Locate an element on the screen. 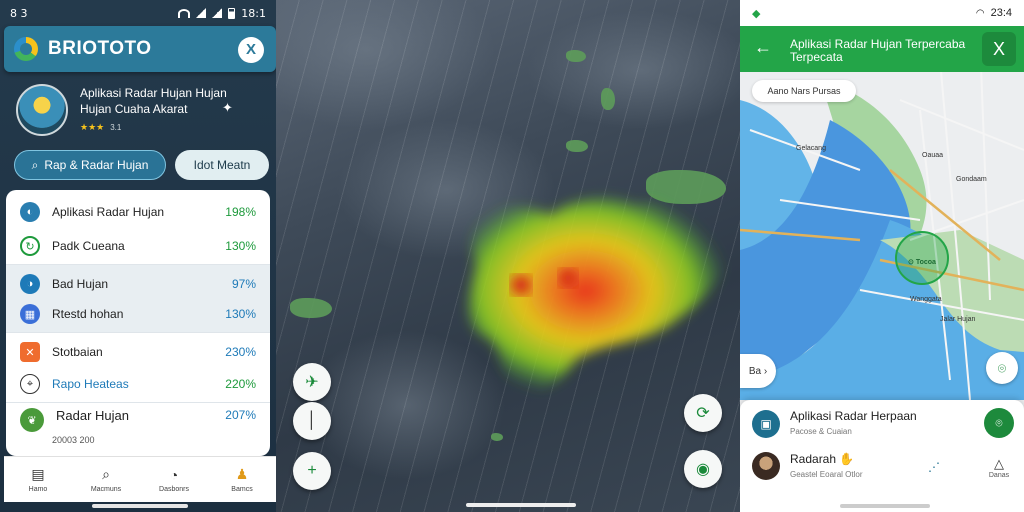 The image size is (1024, 512). radar-heatmap is located at coordinates (598, 294).